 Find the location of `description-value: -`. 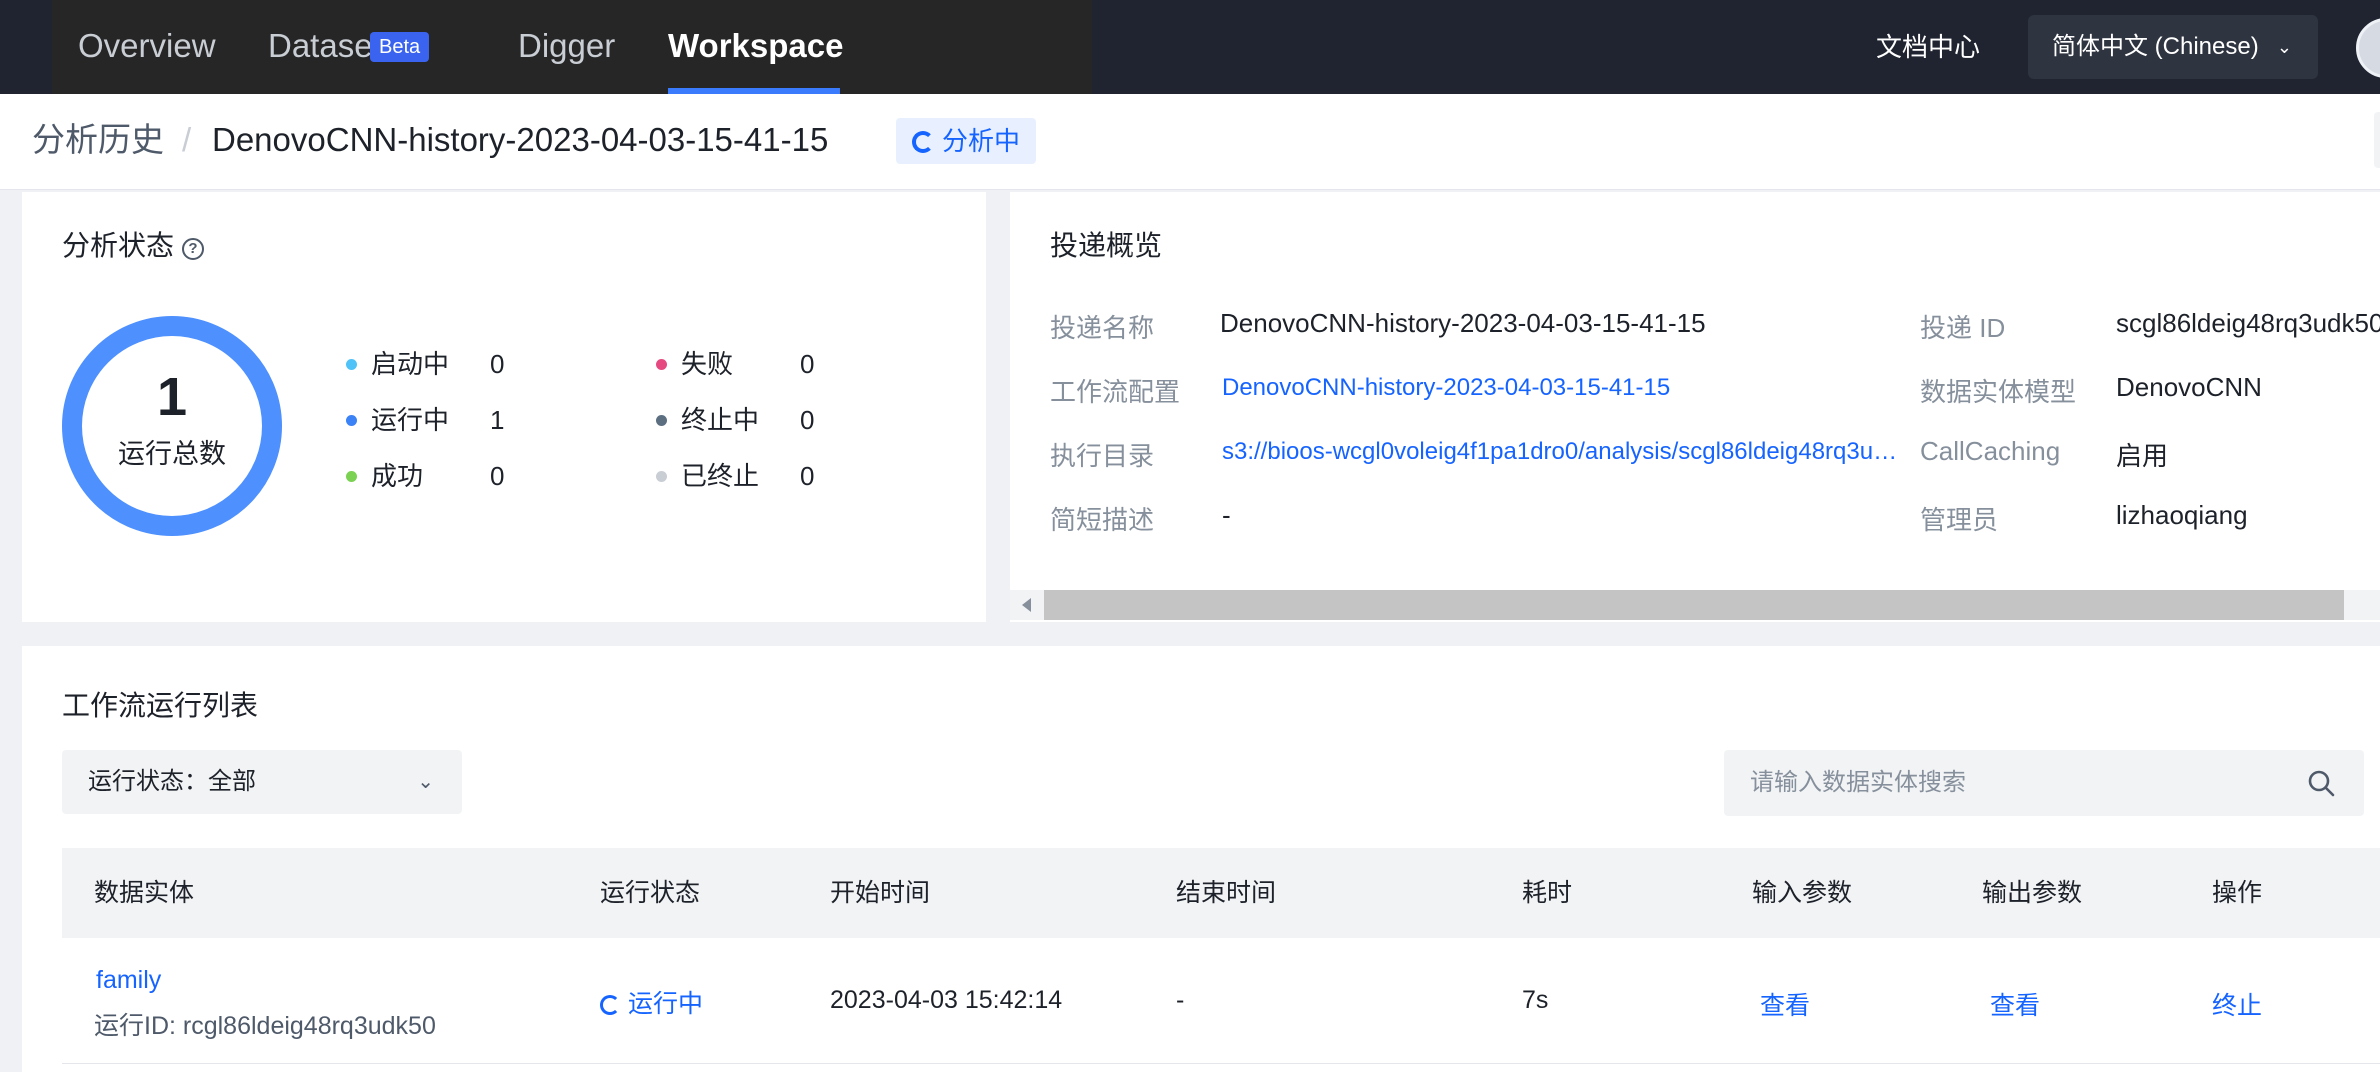

description-value: - is located at coordinates (1226, 515).